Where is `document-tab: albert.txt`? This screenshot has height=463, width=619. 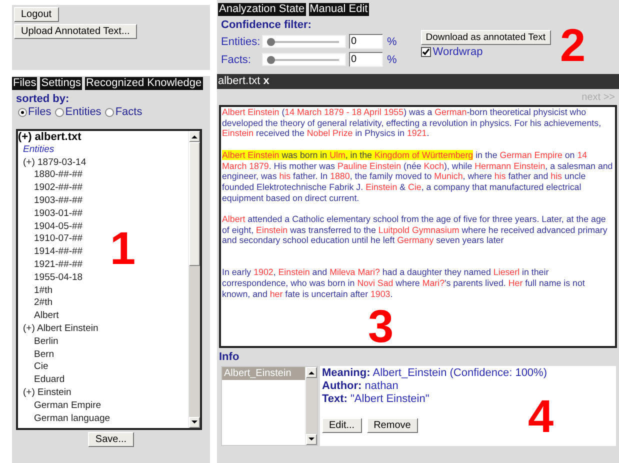 document-tab: albert.txt is located at coordinates (239, 81).